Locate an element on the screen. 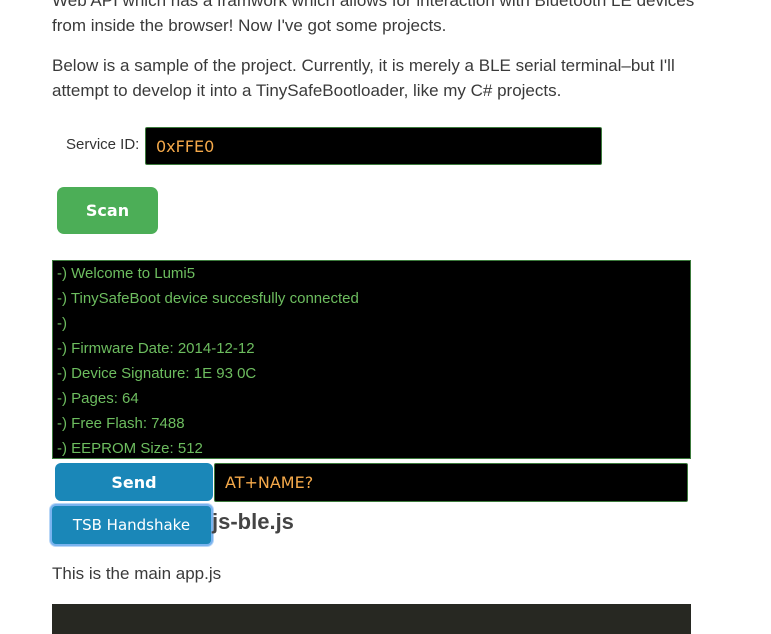 This screenshot has width=771, height=634. terminal-line: -) Free Flash: 7488 is located at coordinates (121, 423).